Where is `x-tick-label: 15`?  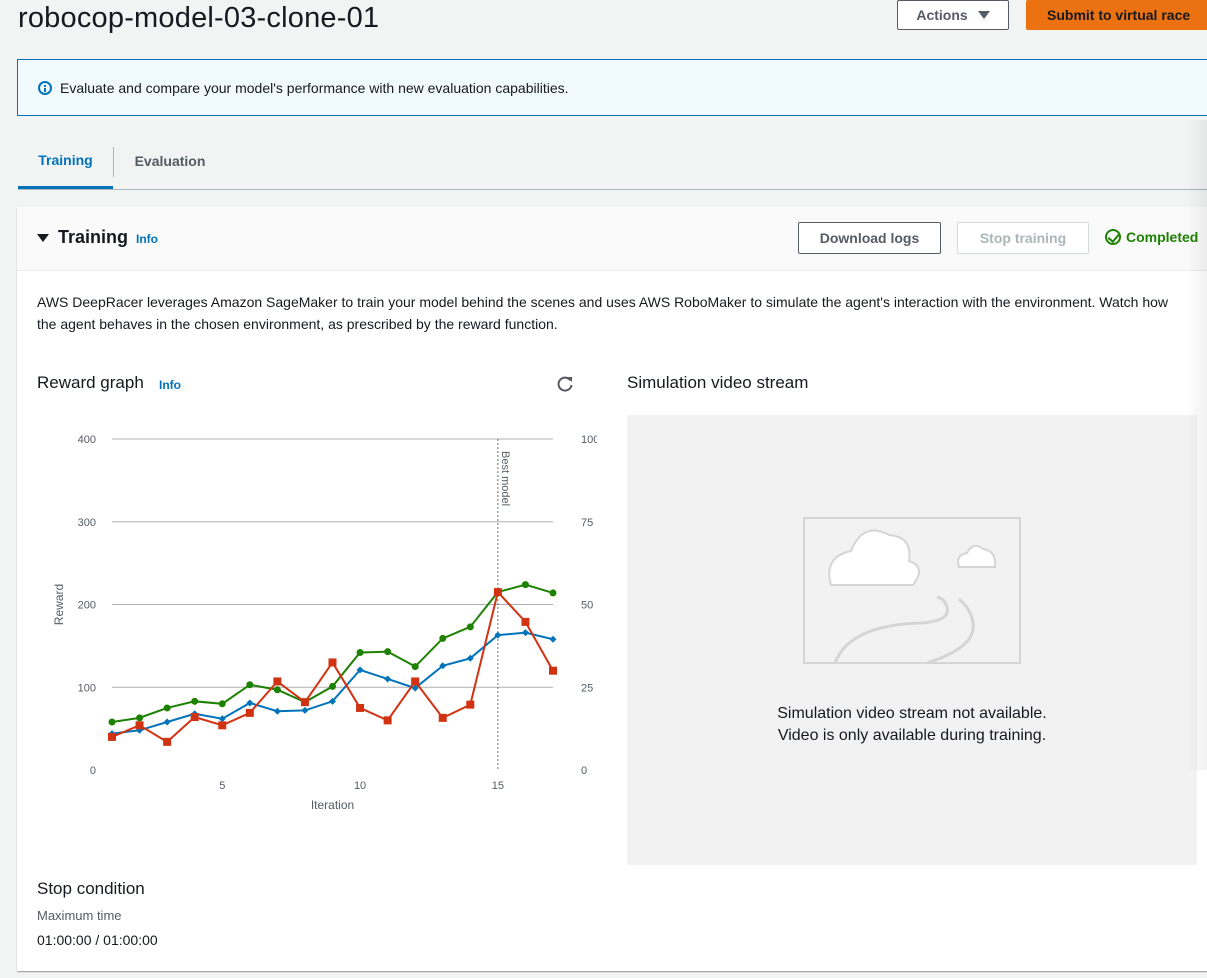 x-tick-label: 15 is located at coordinates (498, 786).